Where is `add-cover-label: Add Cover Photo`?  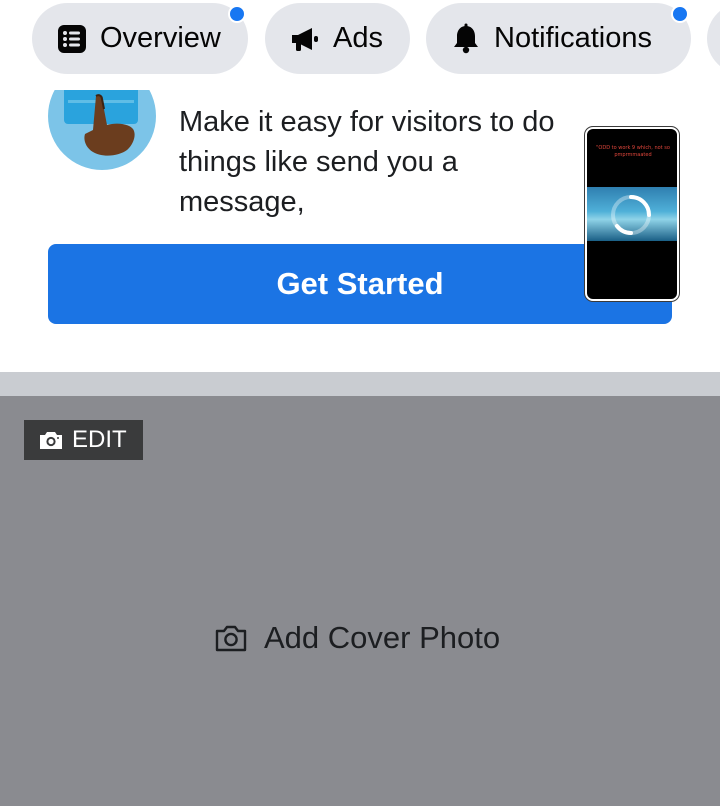 add-cover-label: Add Cover Photo is located at coordinates (382, 637).